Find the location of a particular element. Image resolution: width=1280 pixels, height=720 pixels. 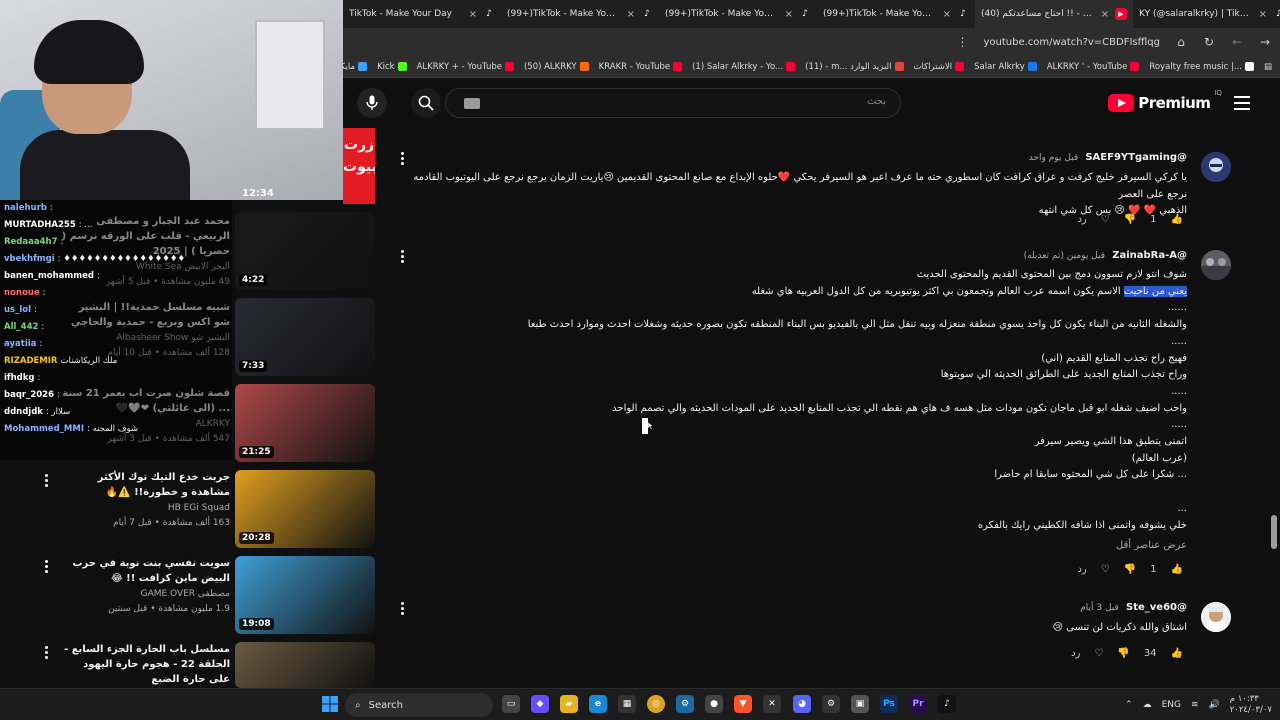

reload-icon: ↻ is located at coordinates (1209, 42).